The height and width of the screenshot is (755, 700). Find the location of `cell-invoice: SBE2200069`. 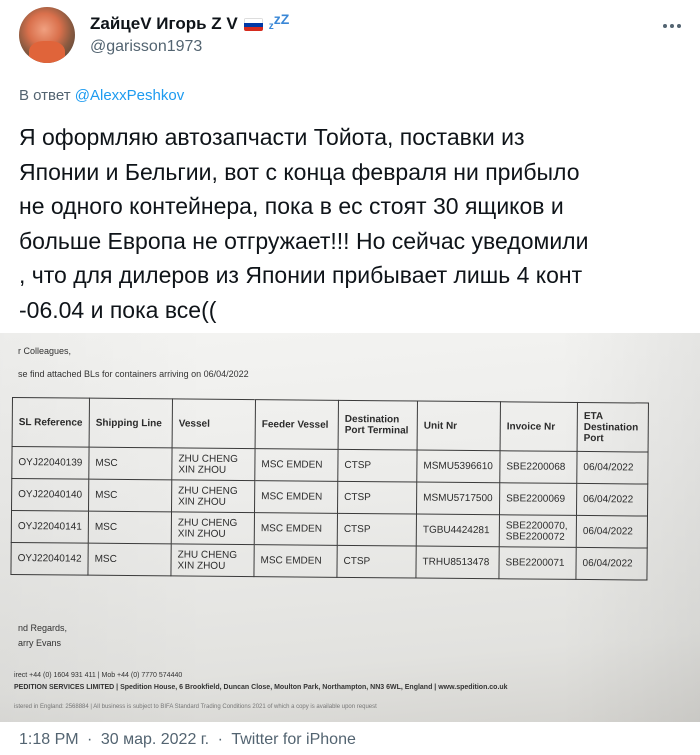

cell-invoice: SBE2200069 is located at coordinates (538, 499).